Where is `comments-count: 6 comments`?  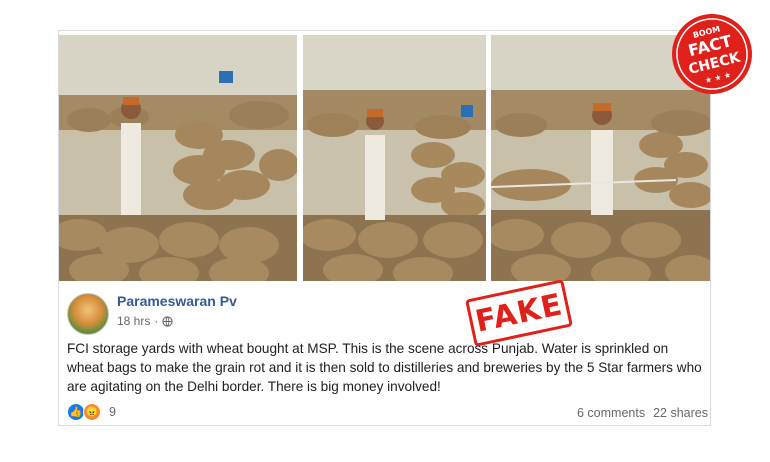
comments-count: 6 comments is located at coordinates (611, 413).